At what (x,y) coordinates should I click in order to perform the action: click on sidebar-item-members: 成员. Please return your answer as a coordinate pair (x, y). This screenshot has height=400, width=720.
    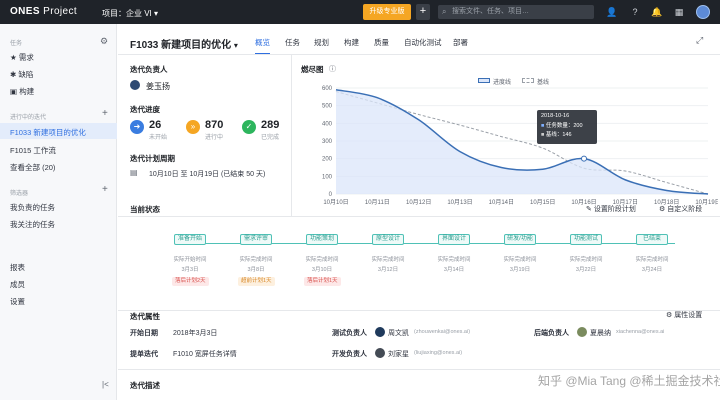
    Looking at the image, I should click on (17, 284).